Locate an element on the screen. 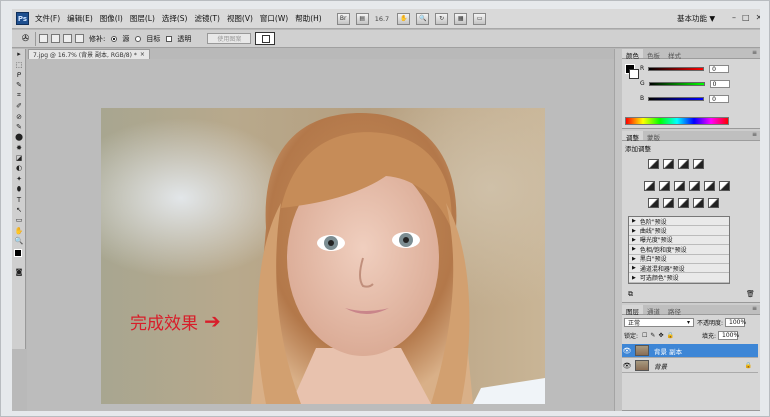 The width and height of the screenshot is (770, 417). eraser-tool-icon: ◪ is located at coordinates (19, 158).